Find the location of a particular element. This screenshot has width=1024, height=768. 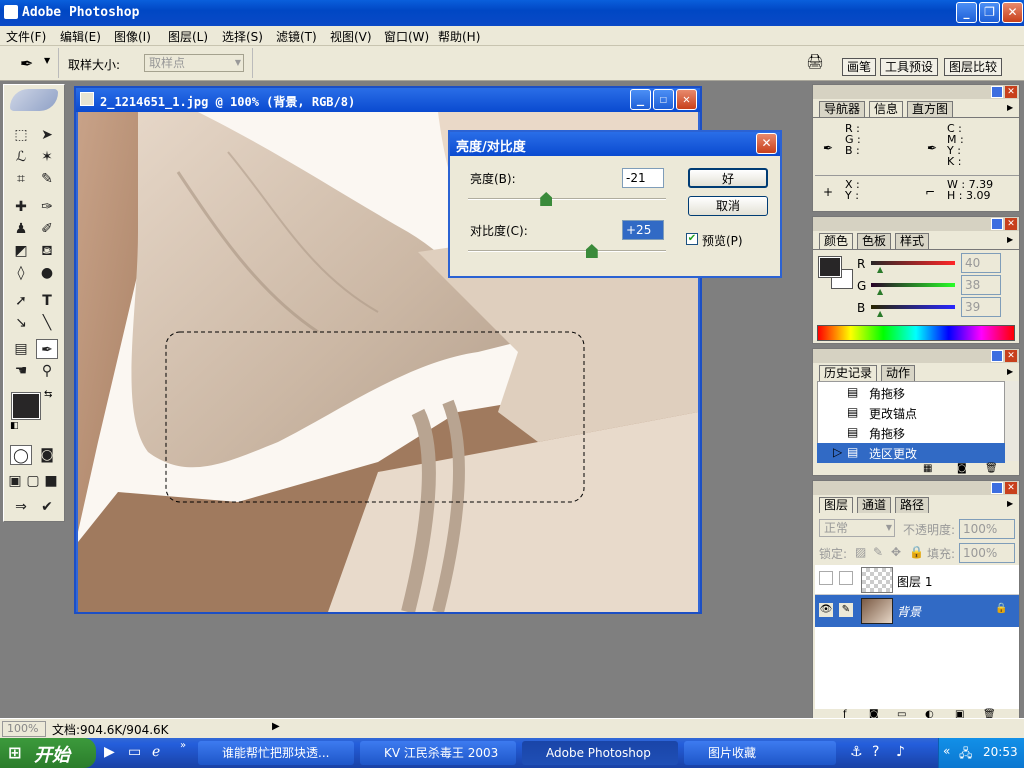

menu-edit: 编辑(E) is located at coordinates (80, 36).